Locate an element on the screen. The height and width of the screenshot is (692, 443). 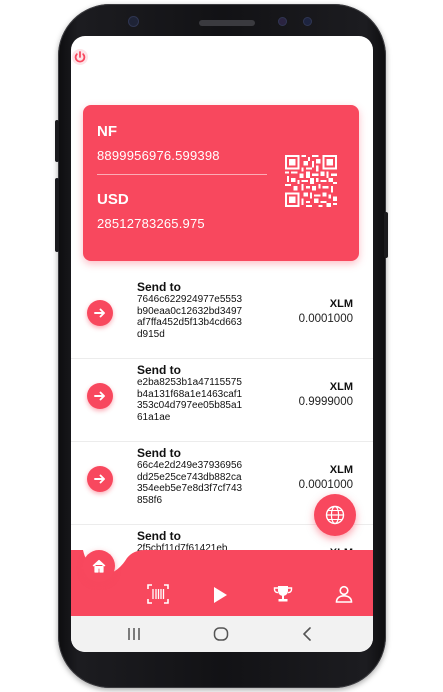
secondary-amount: 28512783265.975 is located at coordinates (151, 223).